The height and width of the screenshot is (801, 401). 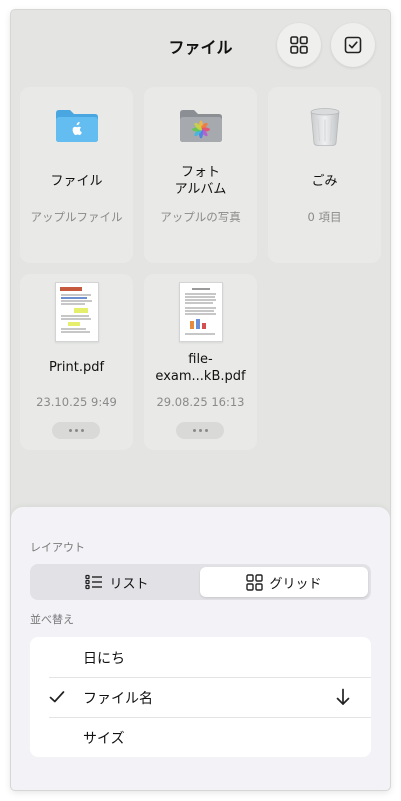 What do you see at coordinates (76, 181) in the screenshot?
I see `tile-name: ファイル` at bounding box center [76, 181].